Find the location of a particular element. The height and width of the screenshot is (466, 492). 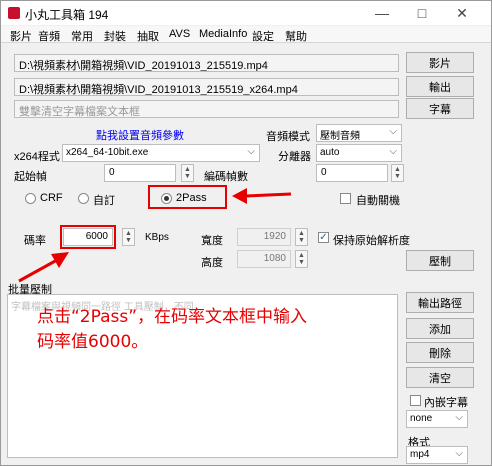

menu-extract: 抽取 is located at coordinates (148, 36).